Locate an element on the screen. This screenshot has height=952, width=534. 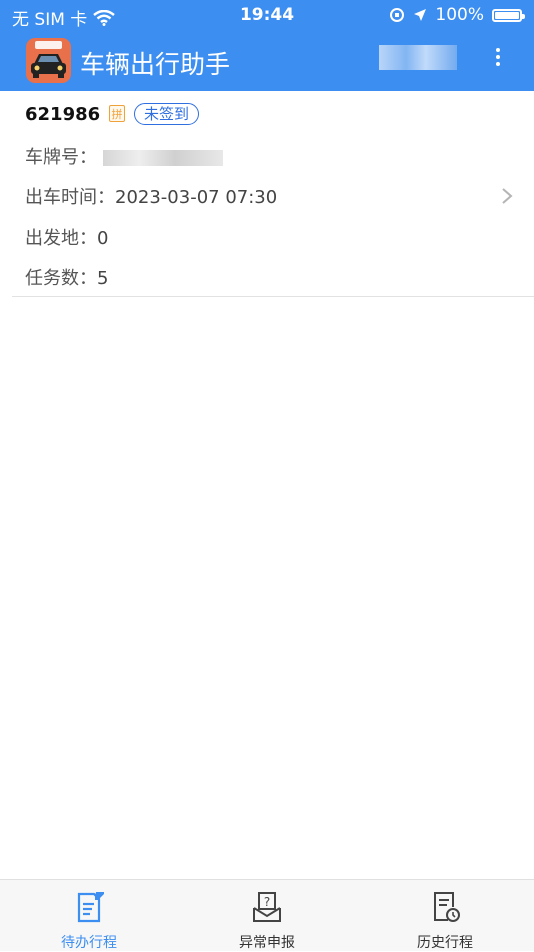
departure-time-value: 2023-03-07 07:30 is located at coordinates (196, 197).